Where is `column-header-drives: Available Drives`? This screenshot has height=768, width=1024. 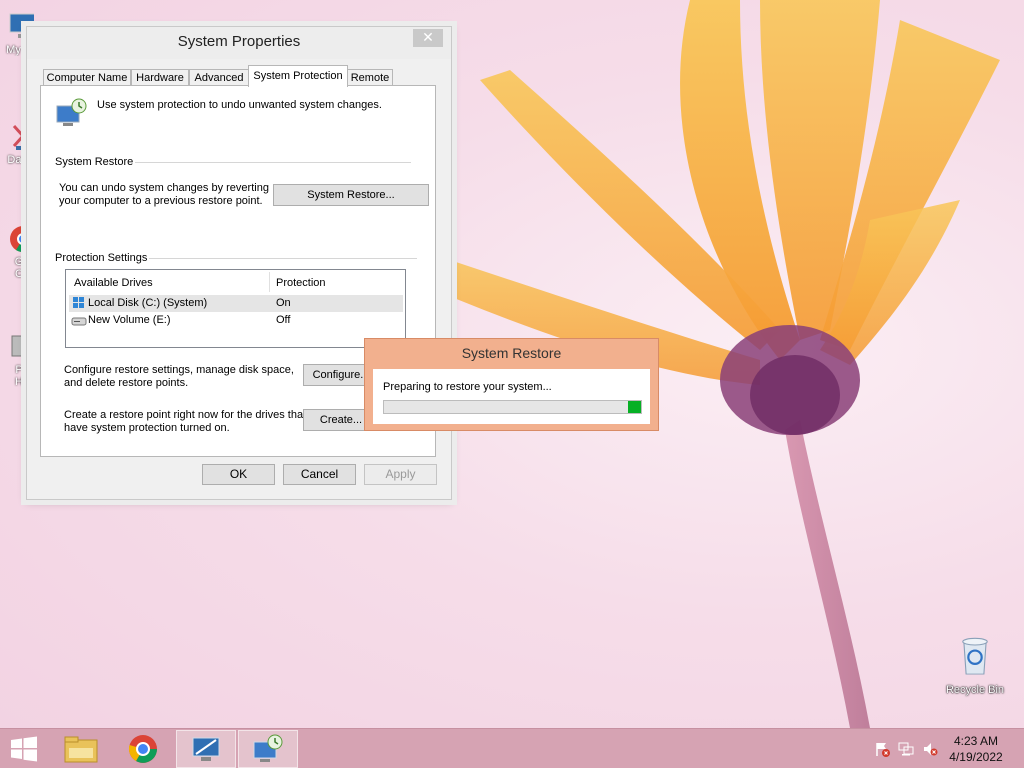
column-header-drives: Available Drives is located at coordinates (113, 283).